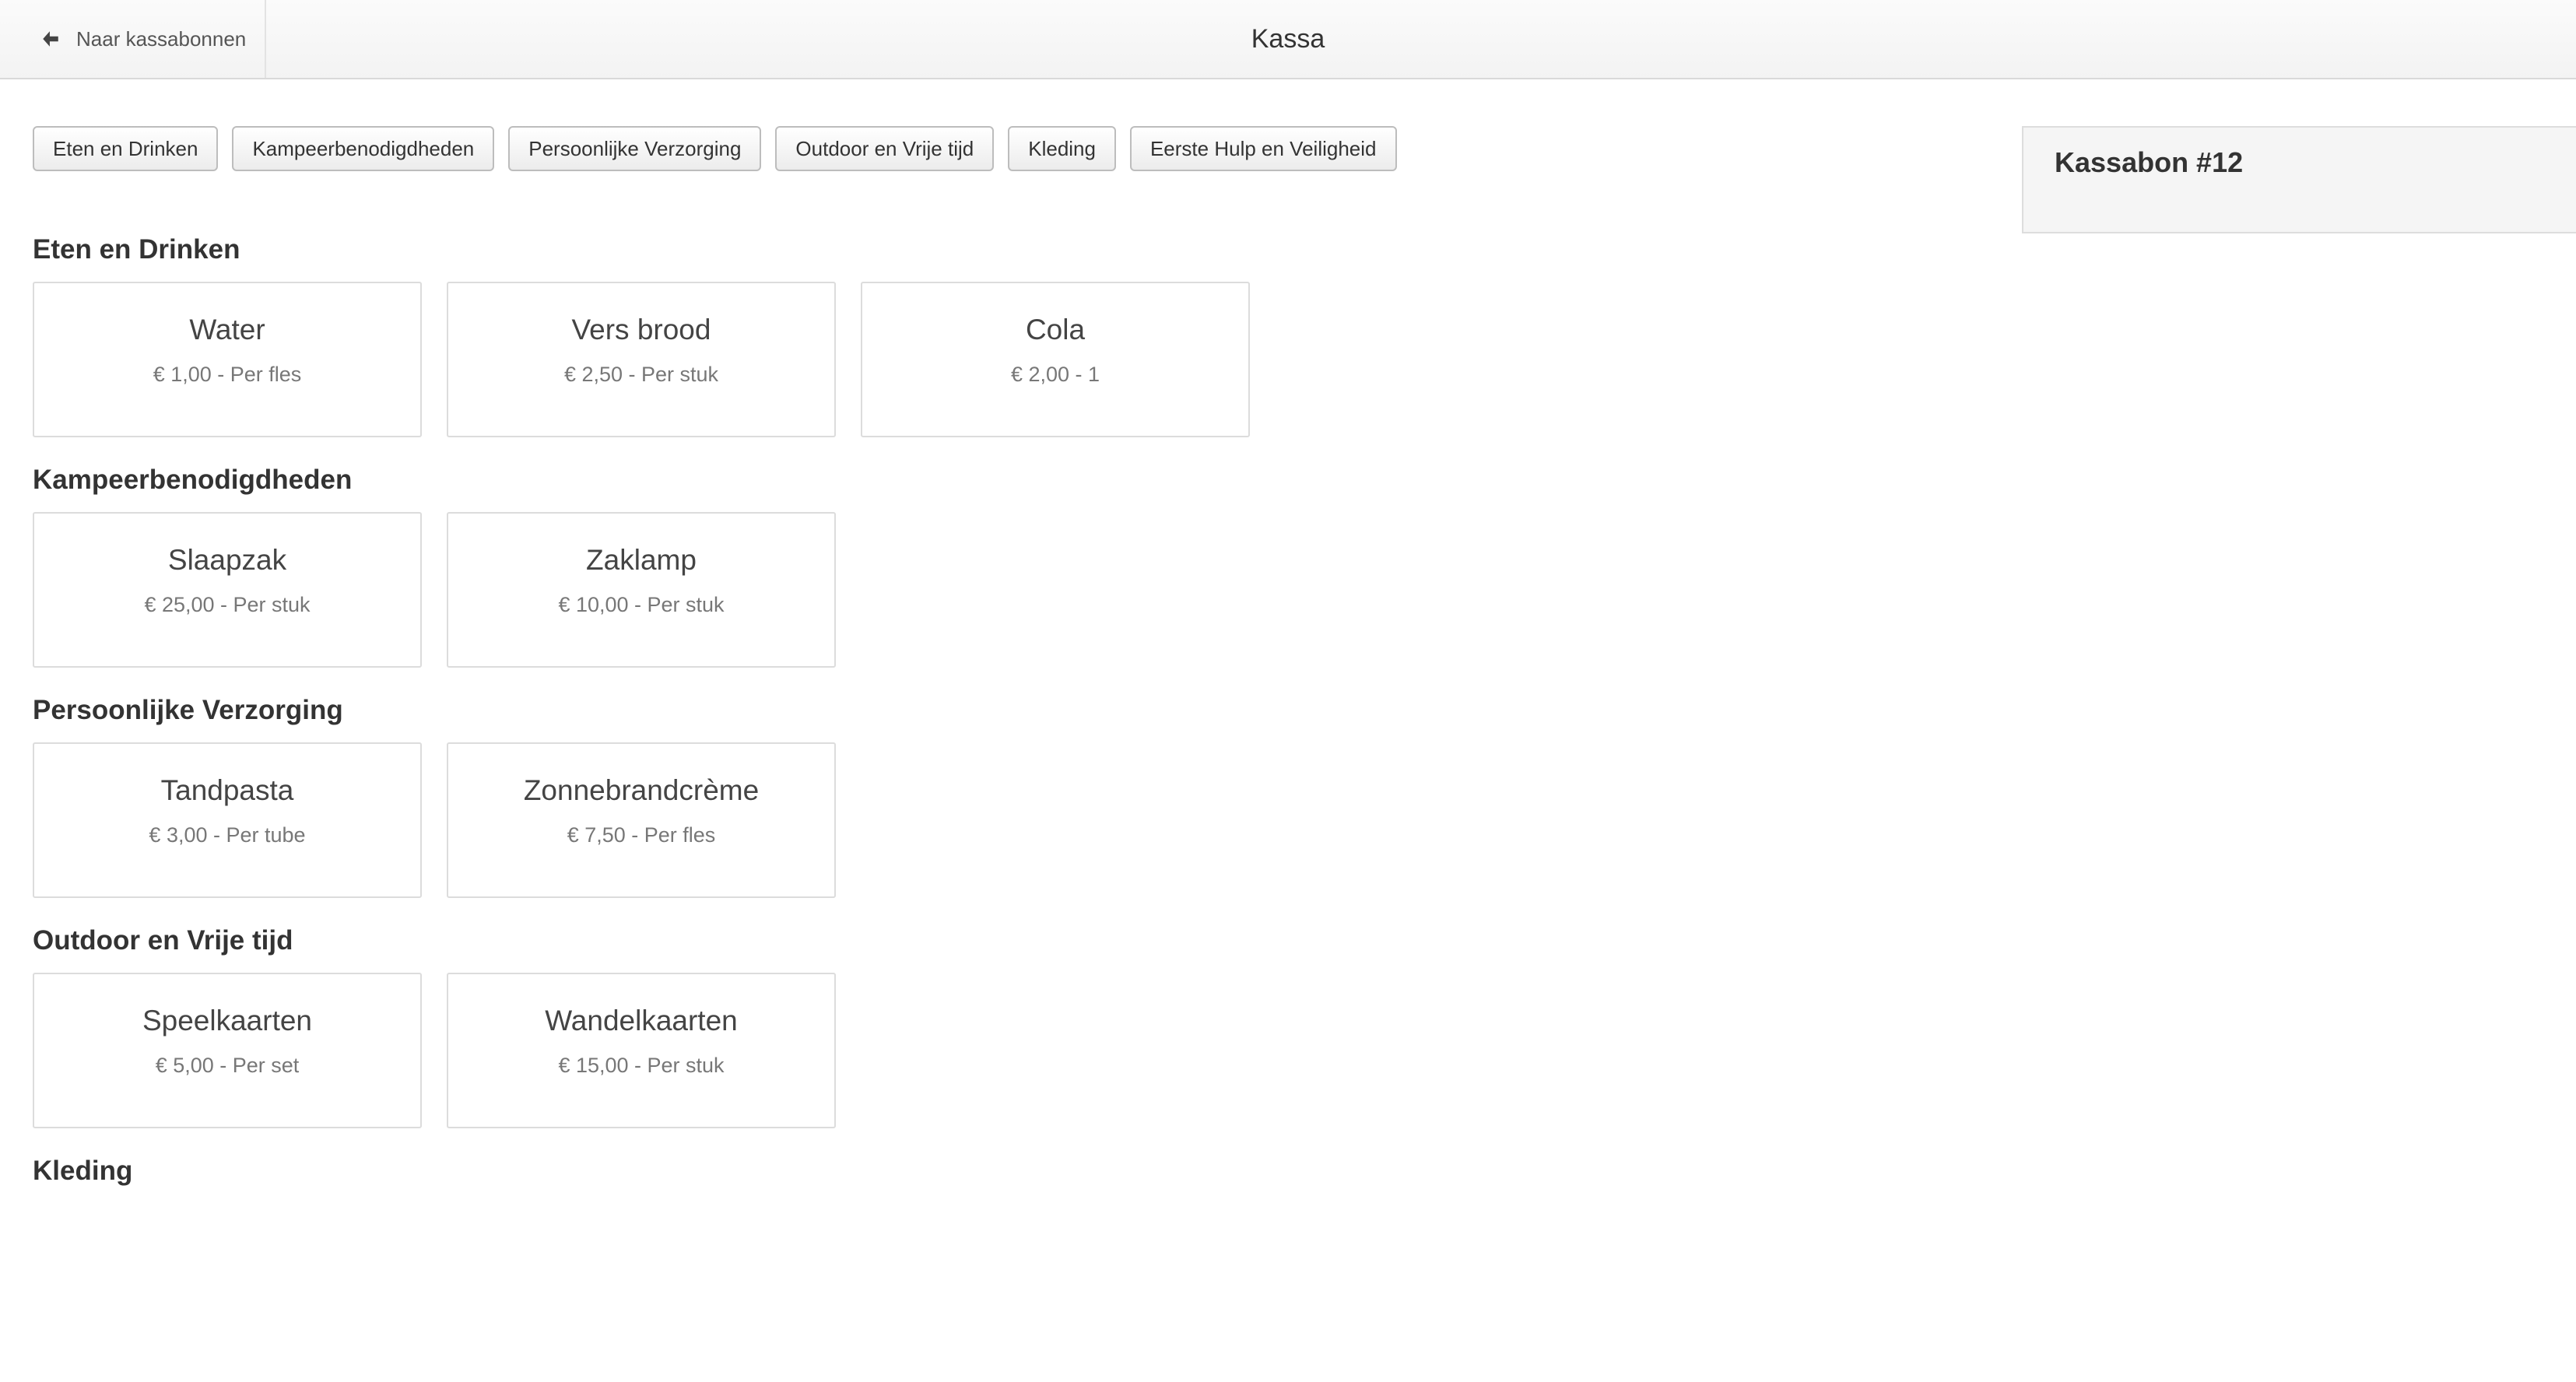 This screenshot has height=1382, width=2576. I want to click on product-name: Zonnebrandcrème, so click(642, 790).